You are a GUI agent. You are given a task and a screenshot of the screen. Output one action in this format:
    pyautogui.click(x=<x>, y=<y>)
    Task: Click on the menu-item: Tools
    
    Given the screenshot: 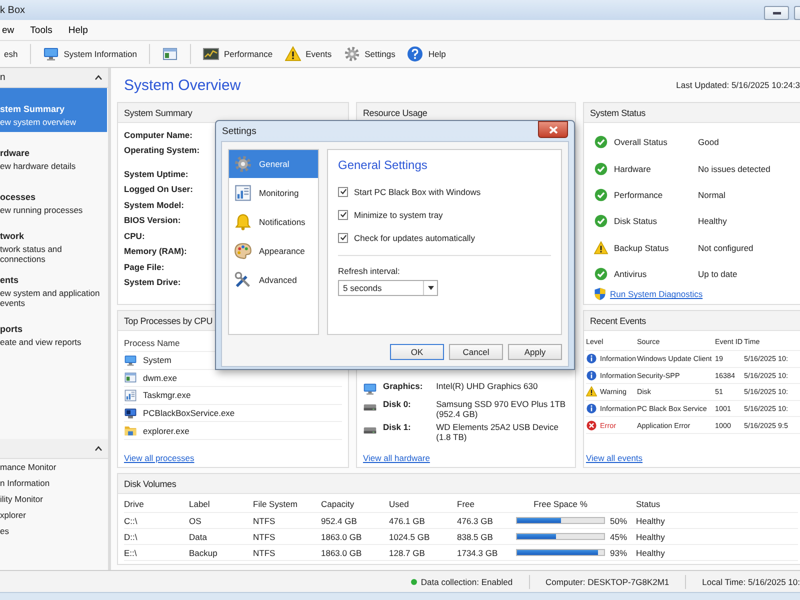 What is the action you would take?
    pyautogui.click(x=41, y=30)
    